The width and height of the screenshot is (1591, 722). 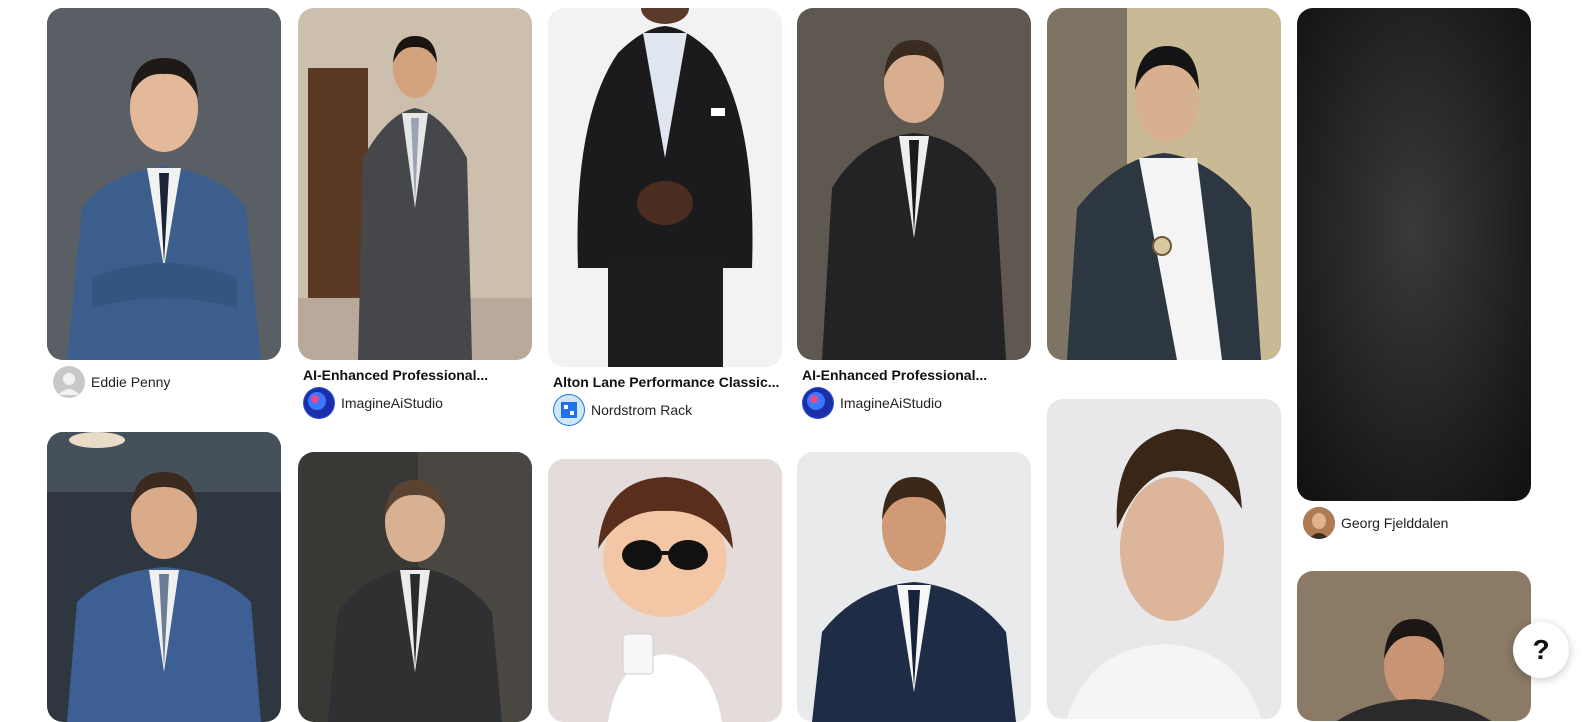 What do you see at coordinates (1164, 184) in the screenshot?
I see `pin-image-man-white-shirt-watch` at bounding box center [1164, 184].